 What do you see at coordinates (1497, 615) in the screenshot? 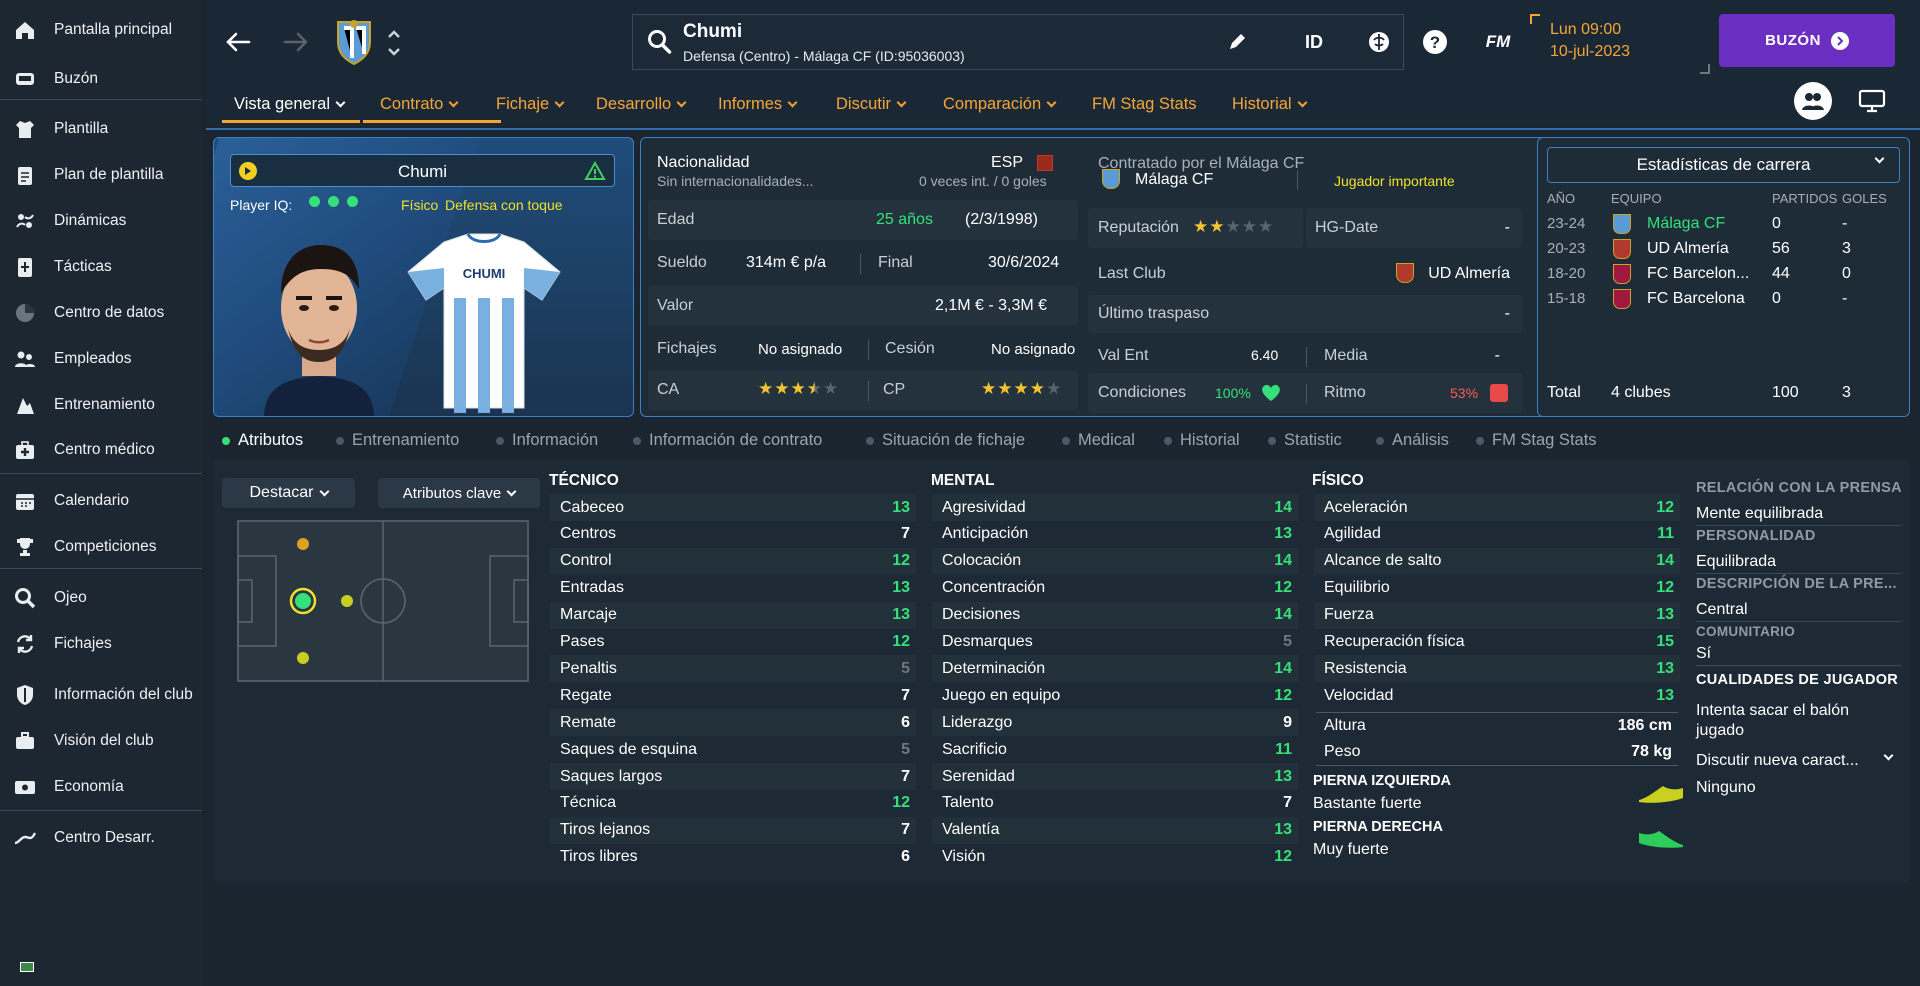
I see `attribute-row: Fuerza 13` at bounding box center [1497, 615].